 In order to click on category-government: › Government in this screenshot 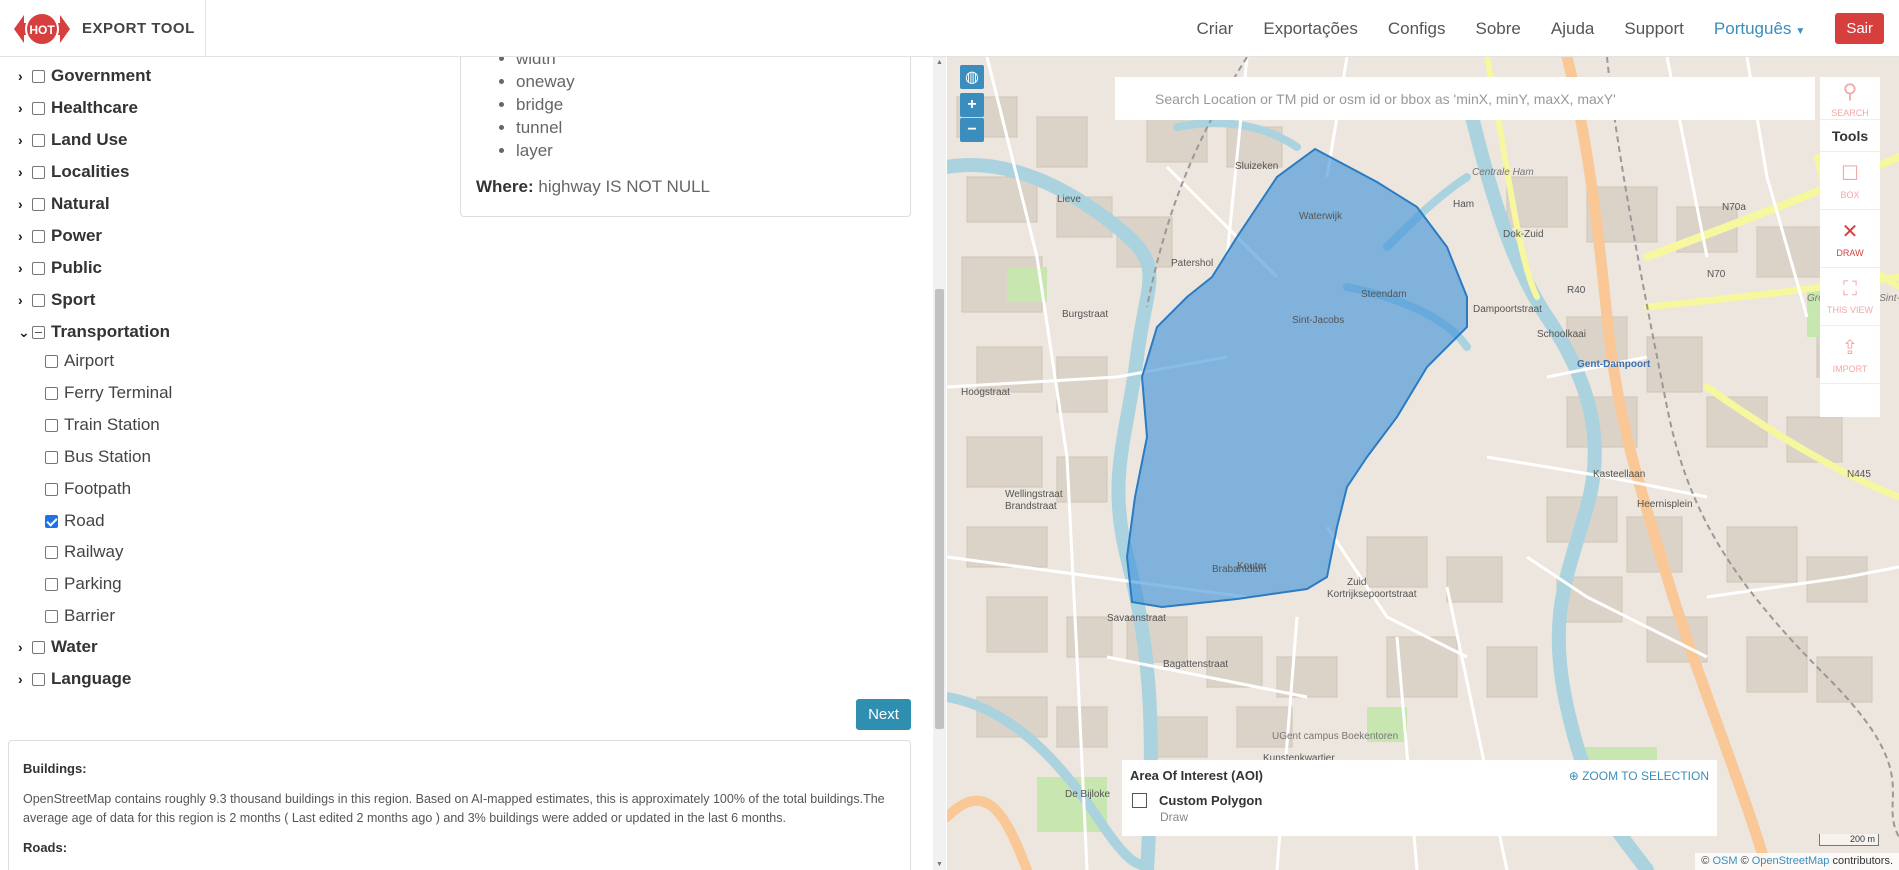, I will do `click(84, 76)`.